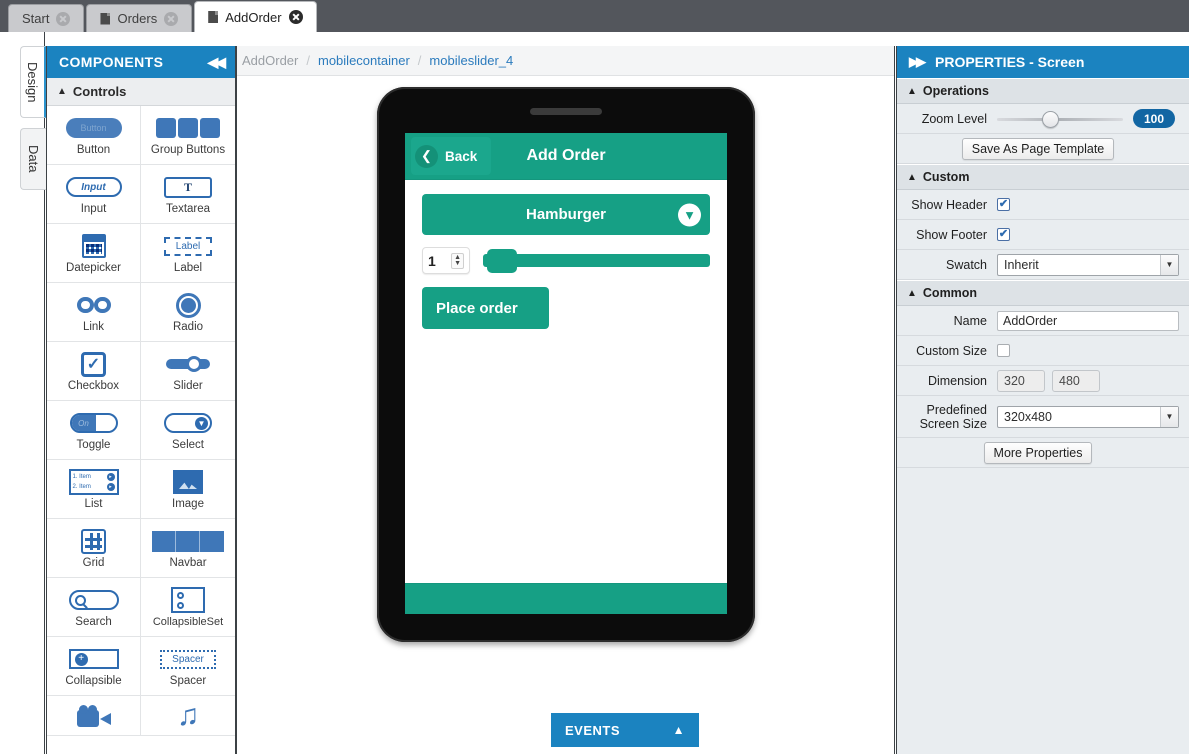 The image size is (1189, 754). Describe the element at coordinates (188, 135) in the screenshot. I see `component-group-buttons: Group Buttons` at that location.